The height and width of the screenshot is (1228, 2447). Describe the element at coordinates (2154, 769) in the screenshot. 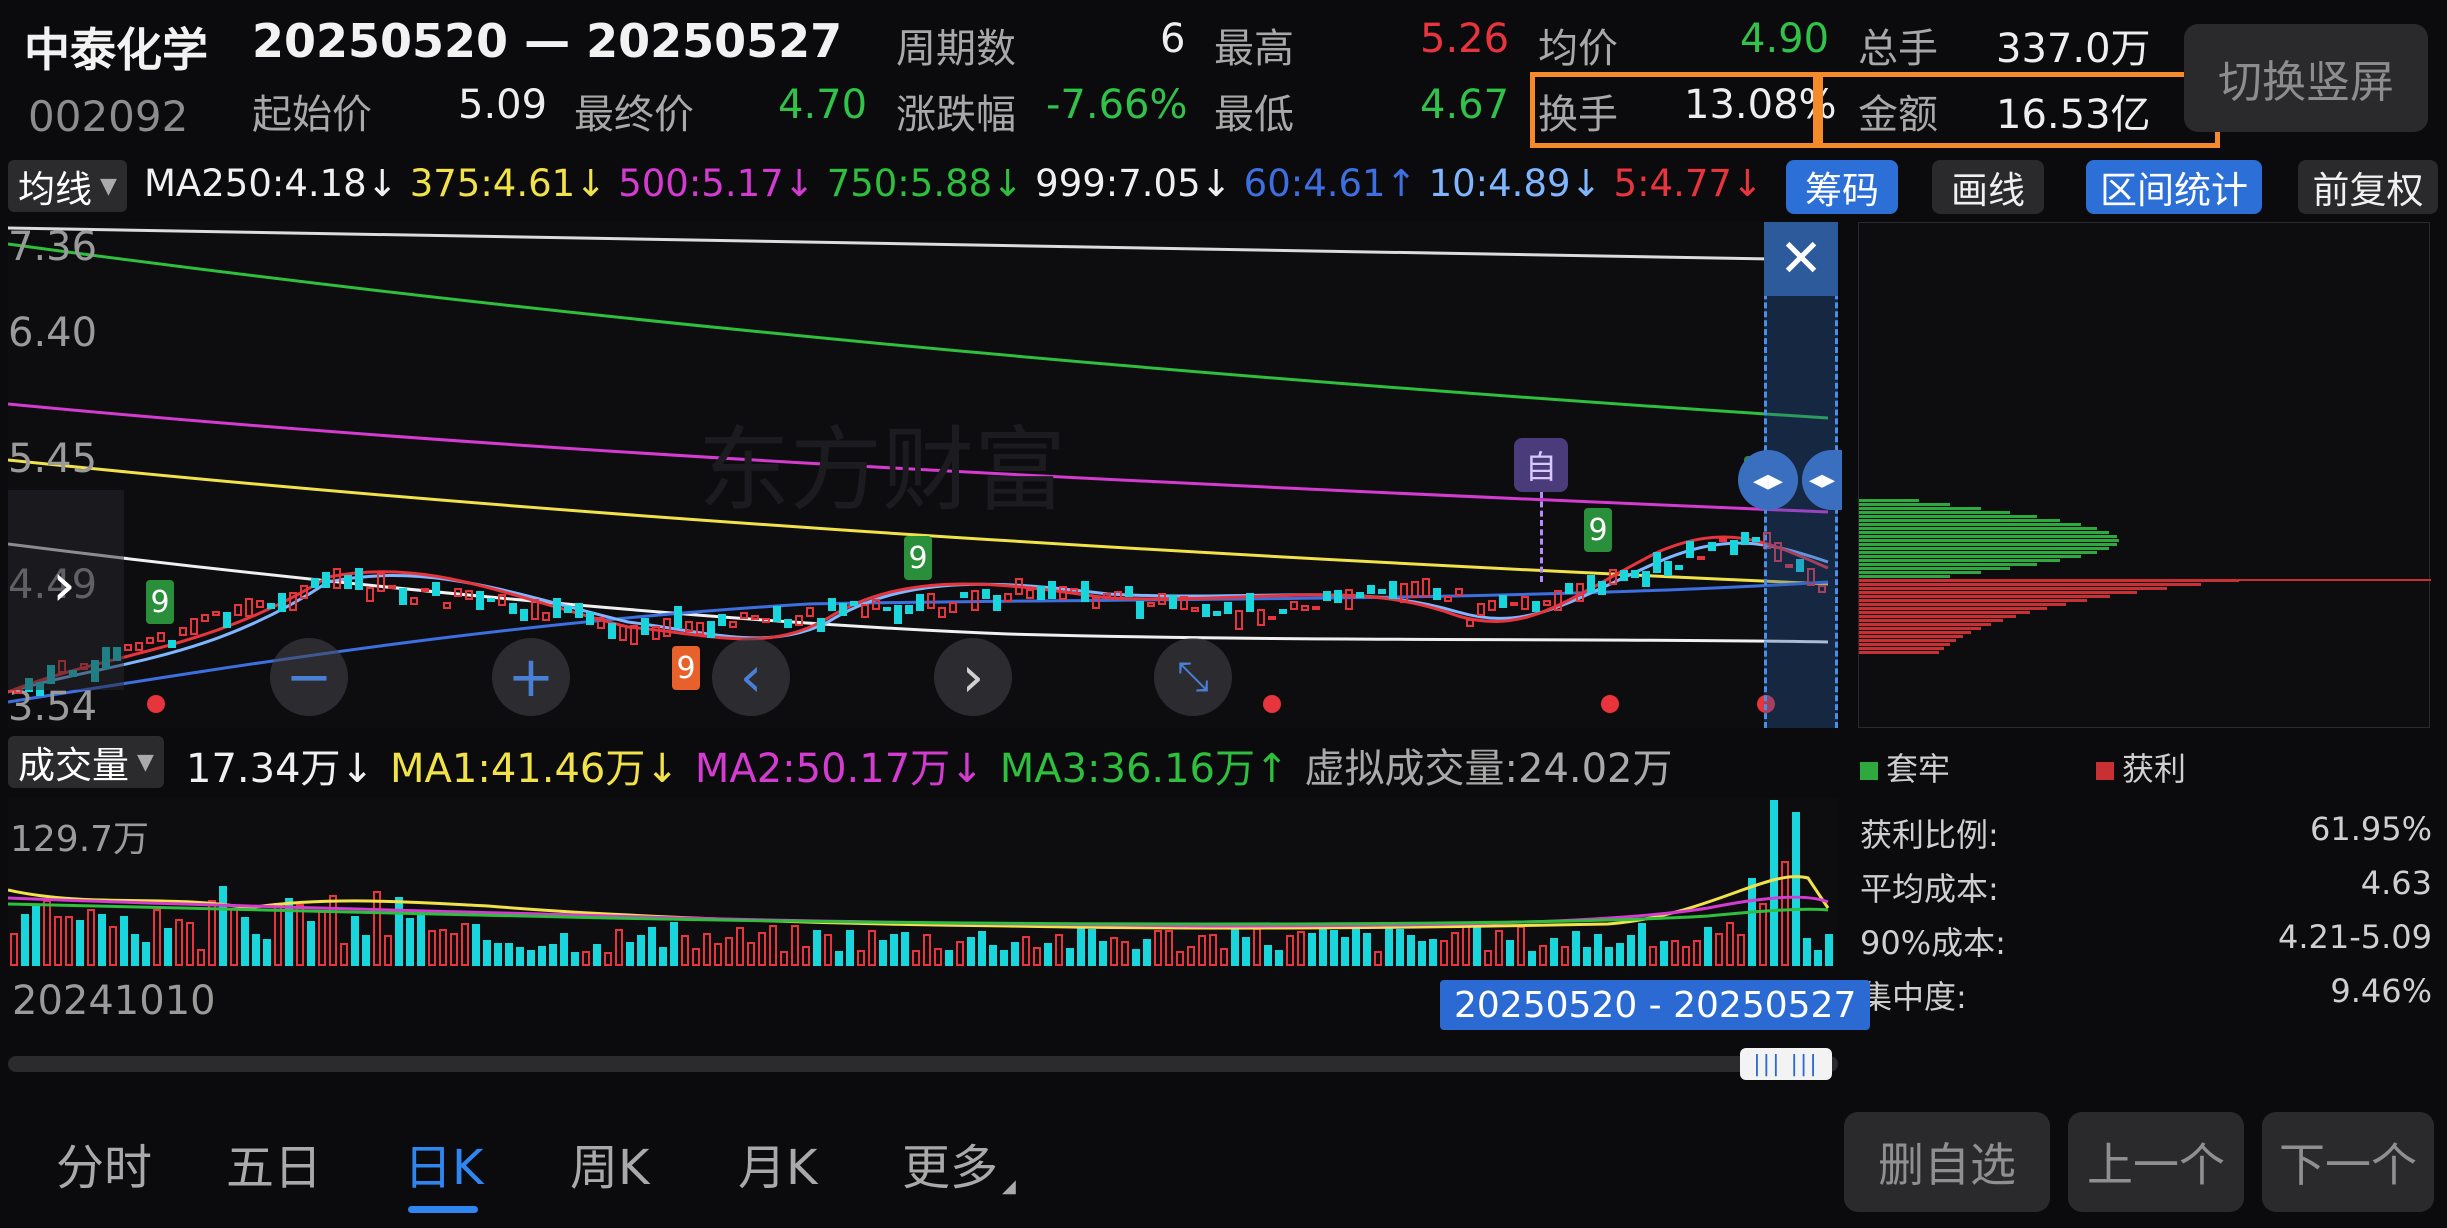

I see `legend-profit-label: 获利` at that location.